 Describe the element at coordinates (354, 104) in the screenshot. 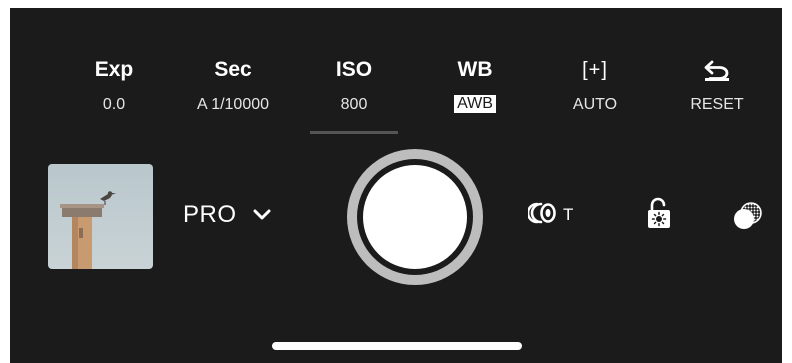

I see `iso-value: 800` at that location.